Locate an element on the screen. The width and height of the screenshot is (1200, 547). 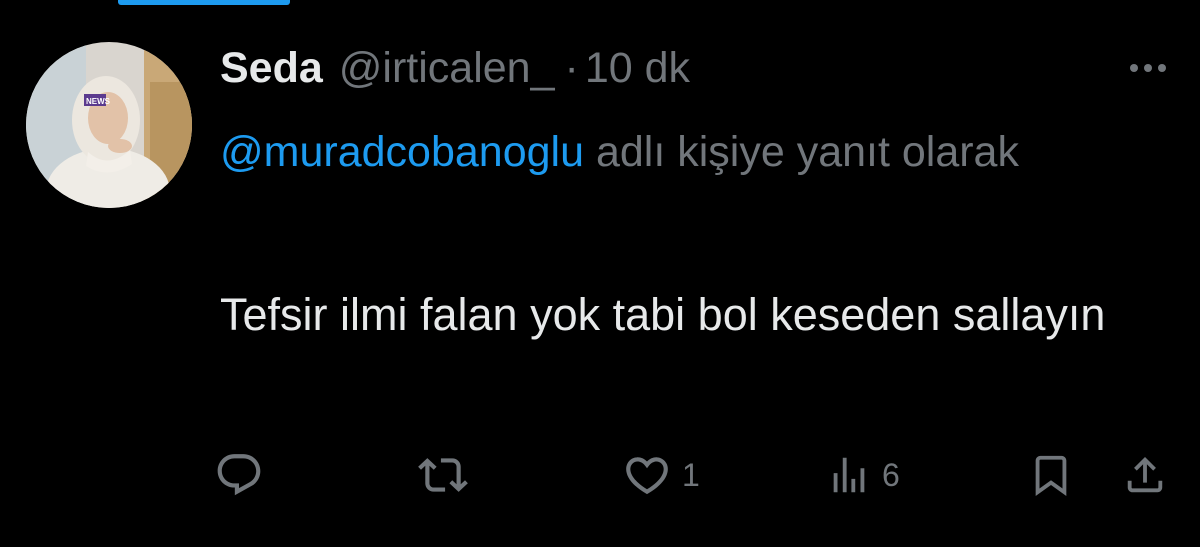
author-handle: @irticalen_ is located at coordinates (447, 68).